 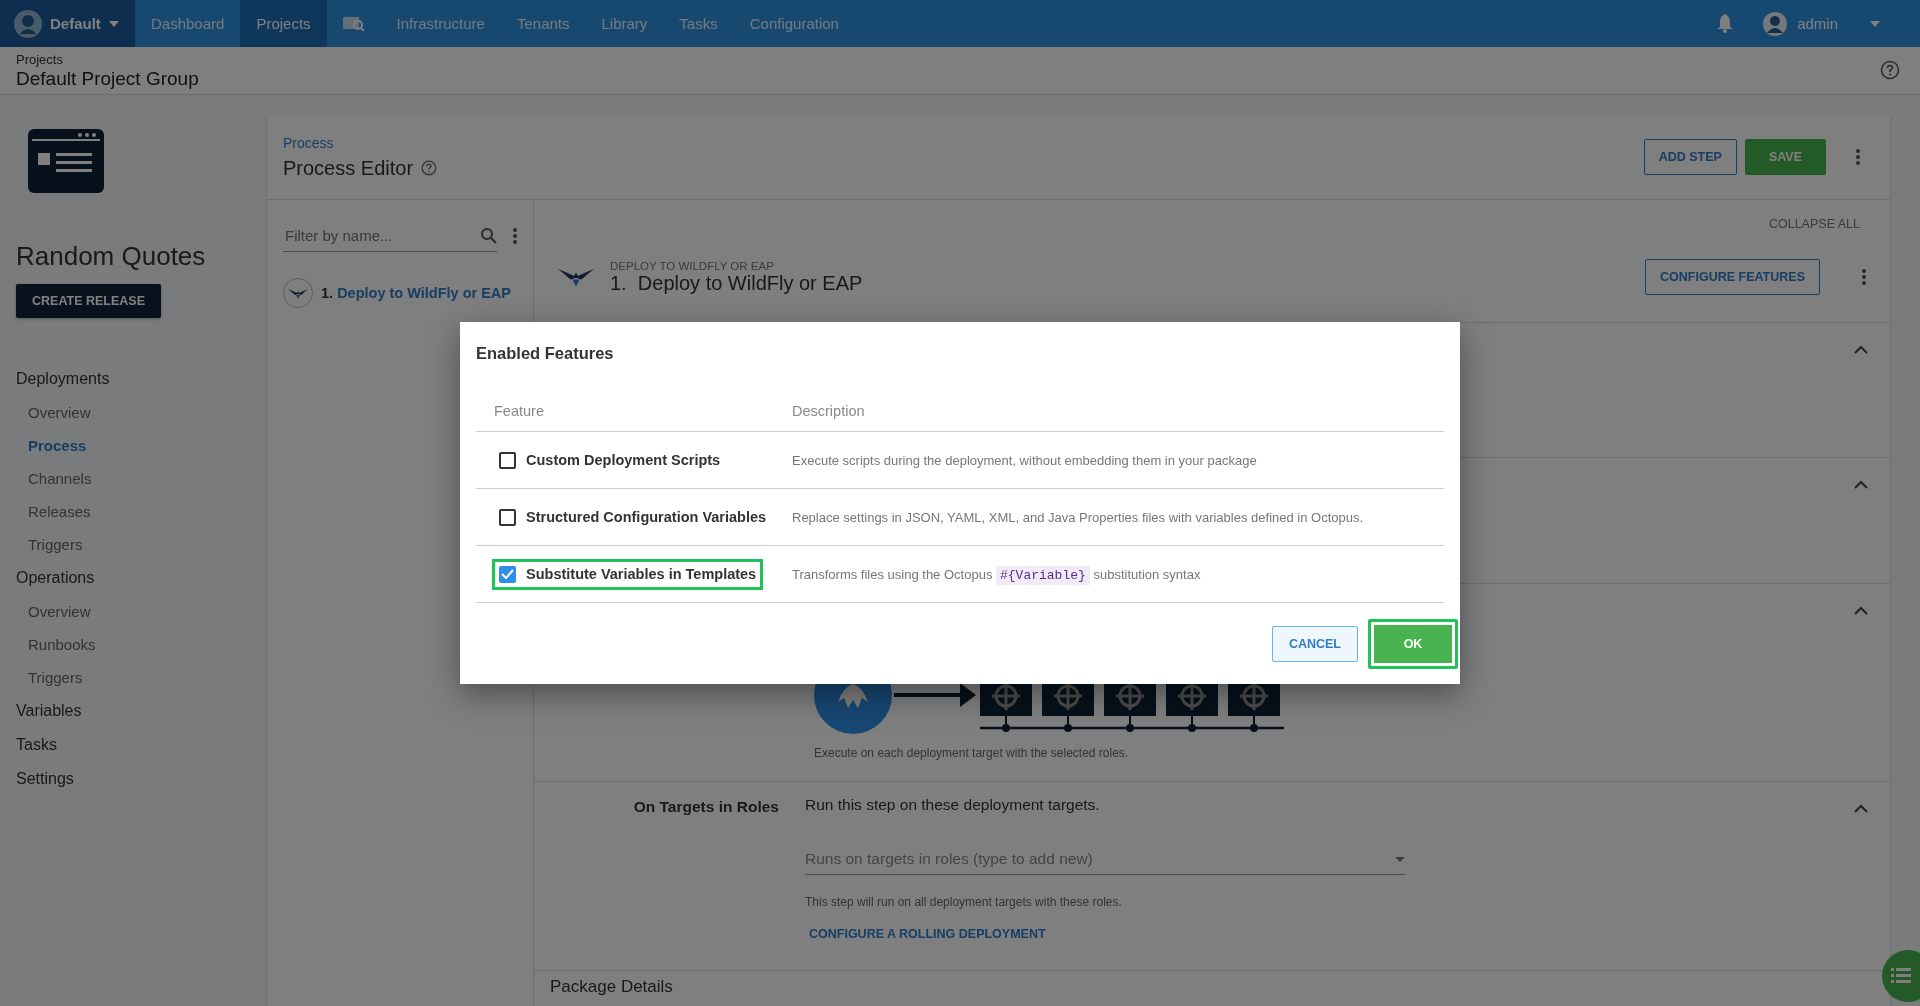 I want to click on ok-button: OK, so click(x=1413, y=644).